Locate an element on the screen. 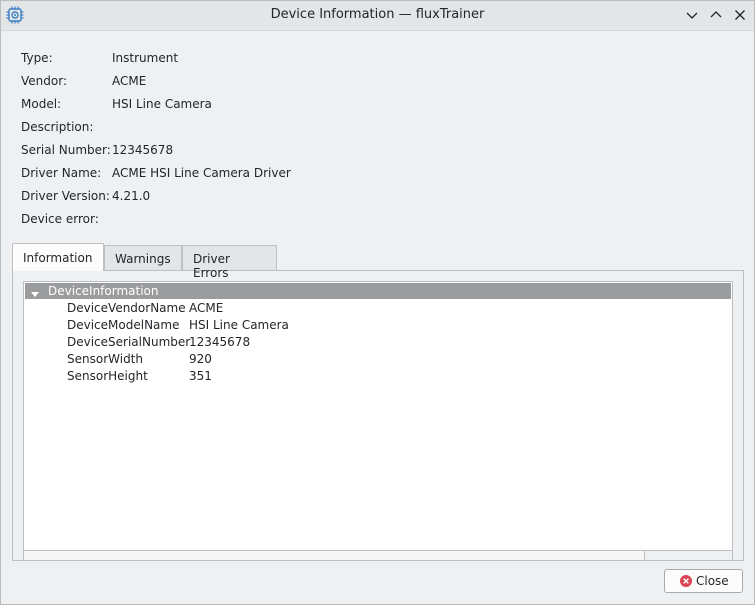 The width and height of the screenshot is (755, 605). tree-value-sensor-width: 920 is located at coordinates (200, 359).